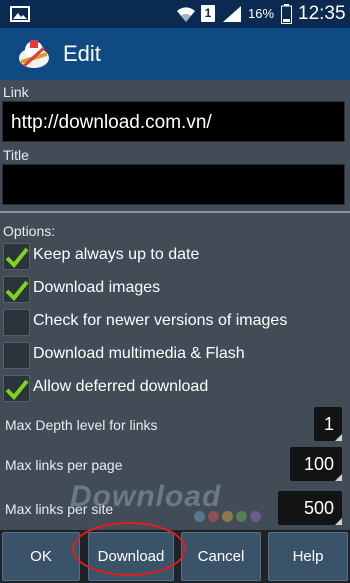 The image size is (350, 583). Describe the element at coordinates (232, 14) in the screenshot. I see `signal-icon` at that location.